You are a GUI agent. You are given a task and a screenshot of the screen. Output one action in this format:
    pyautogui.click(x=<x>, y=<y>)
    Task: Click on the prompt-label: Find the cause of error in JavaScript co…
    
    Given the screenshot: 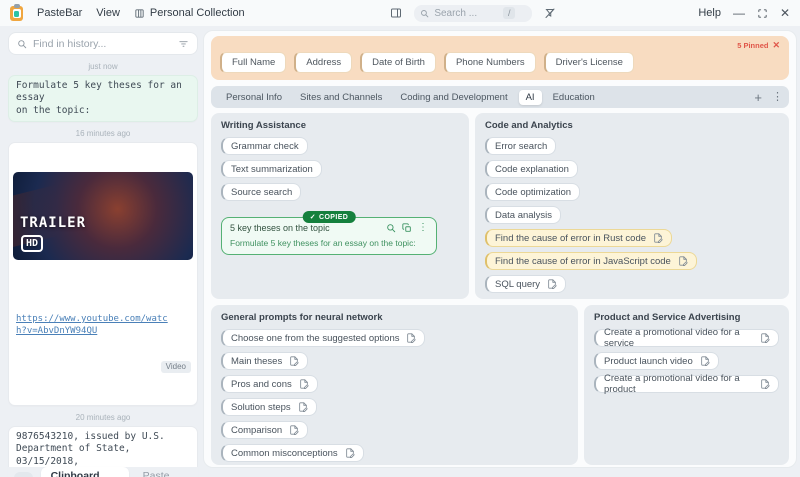 What is the action you would take?
    pyautogui.click(x=583, y=261)
    